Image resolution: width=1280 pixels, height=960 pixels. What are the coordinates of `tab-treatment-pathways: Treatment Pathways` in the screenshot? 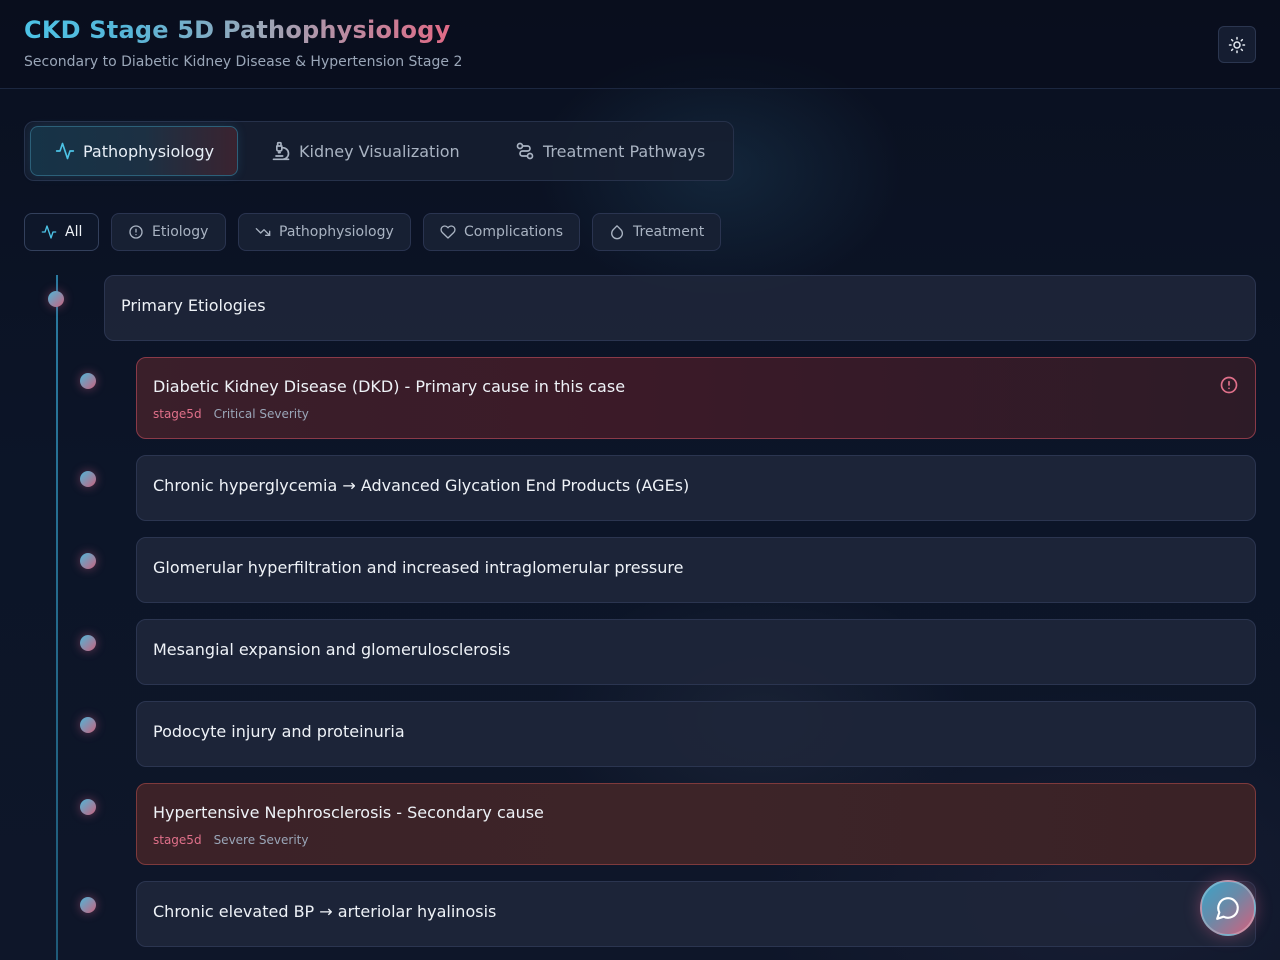 It's located at (610, 151).